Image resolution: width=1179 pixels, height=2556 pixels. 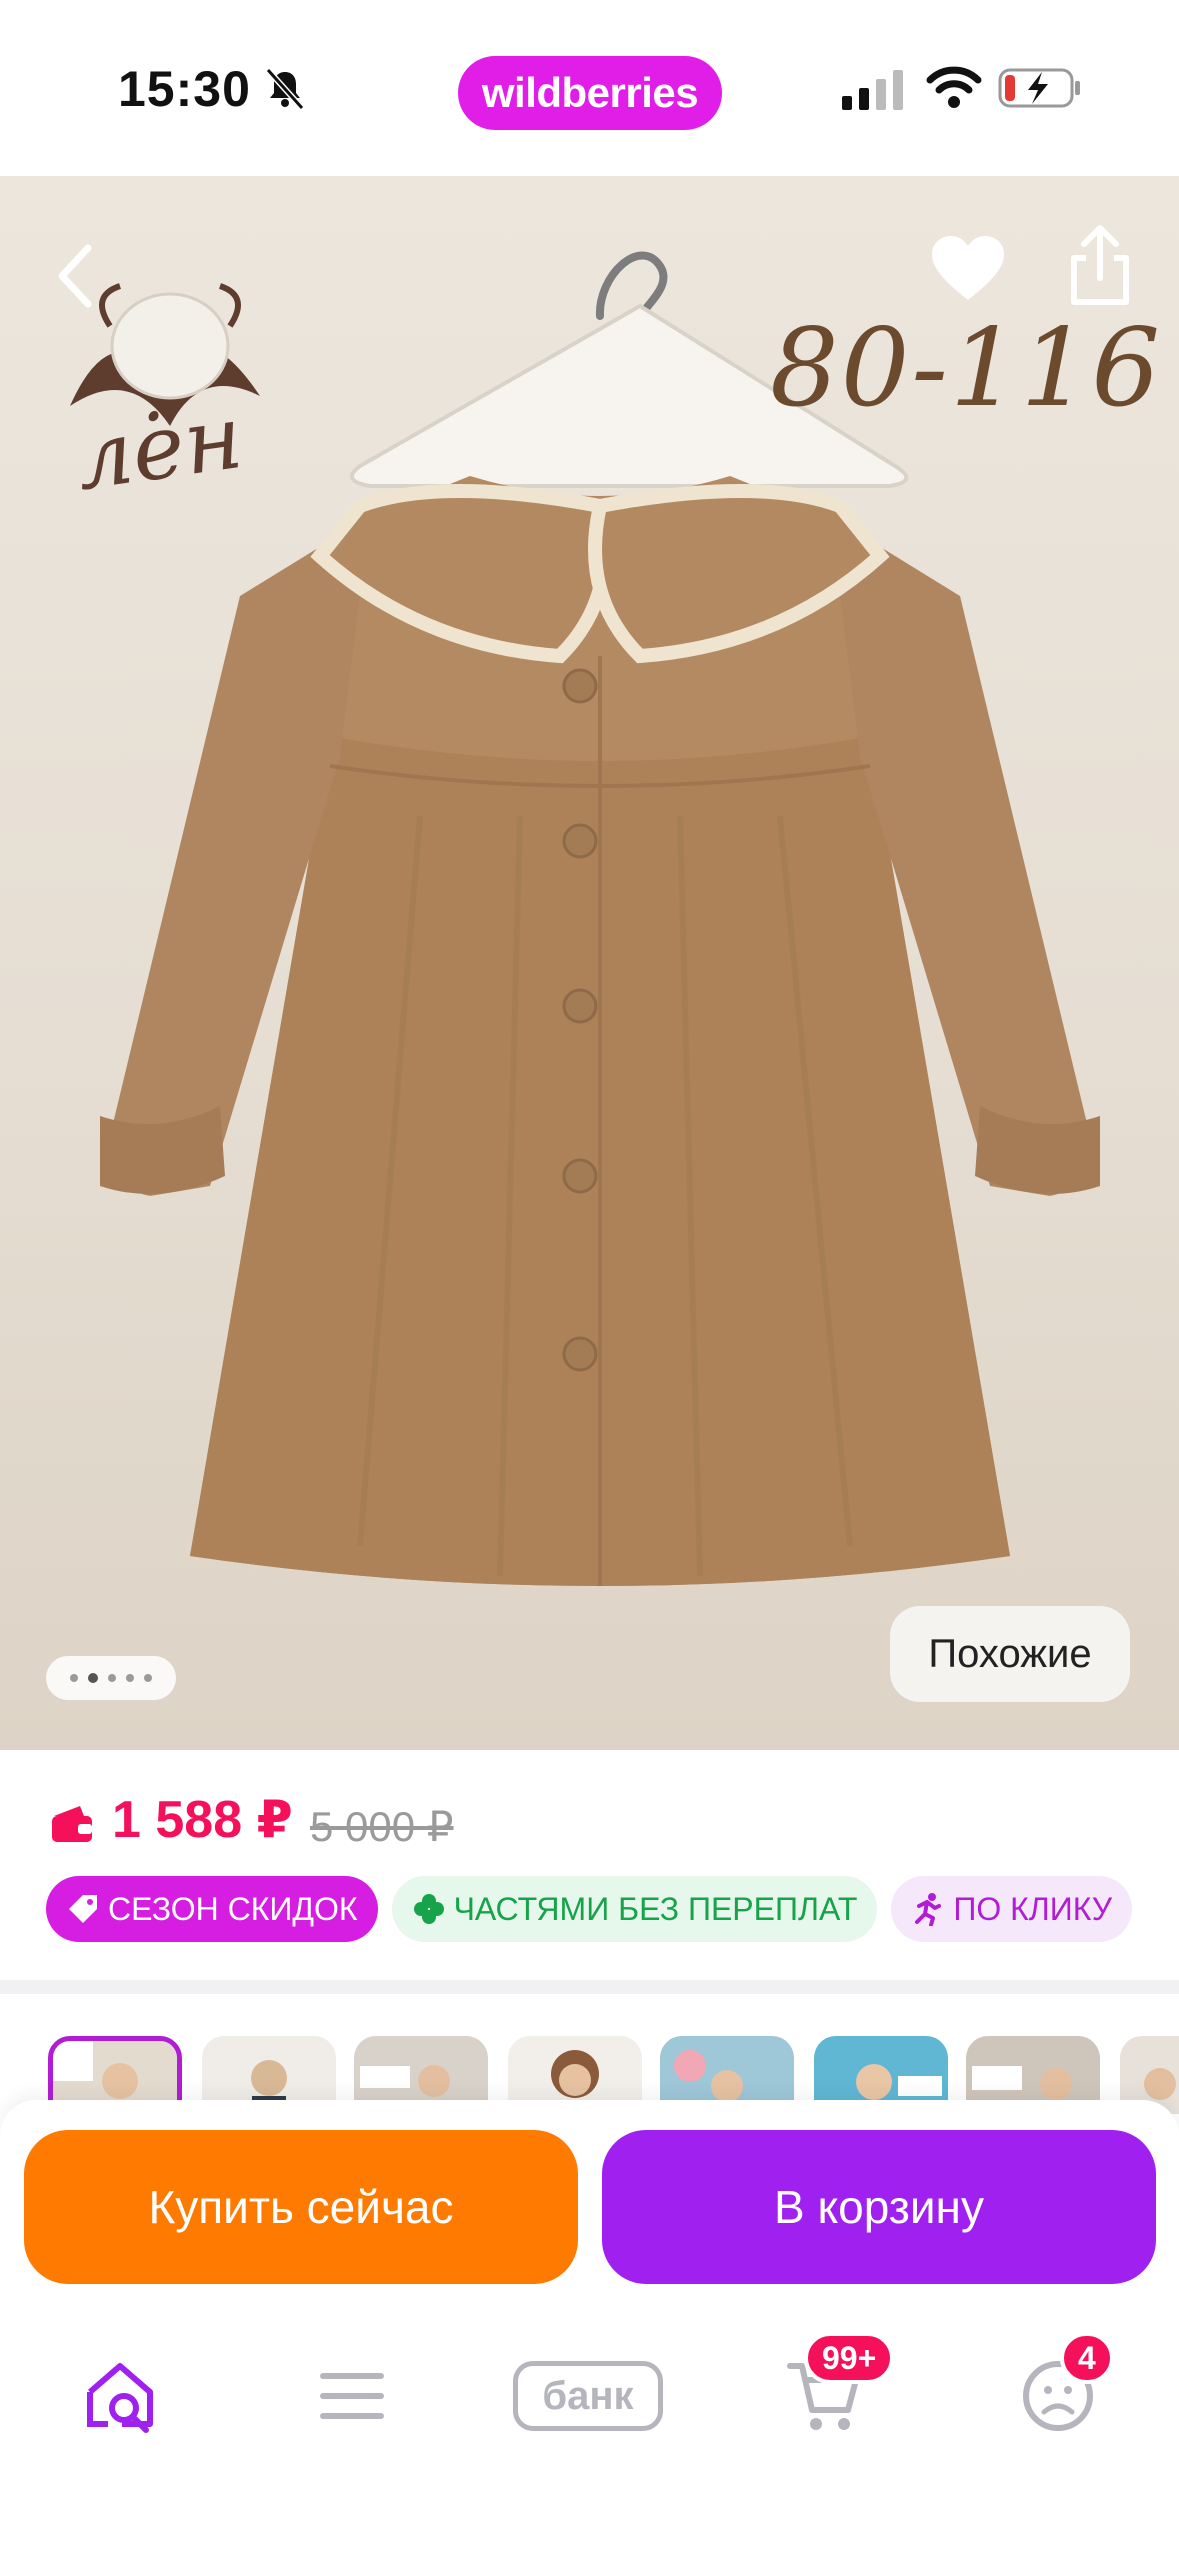 I want to click on cart-count-badge: 99+, so click(x=849, y=2358).